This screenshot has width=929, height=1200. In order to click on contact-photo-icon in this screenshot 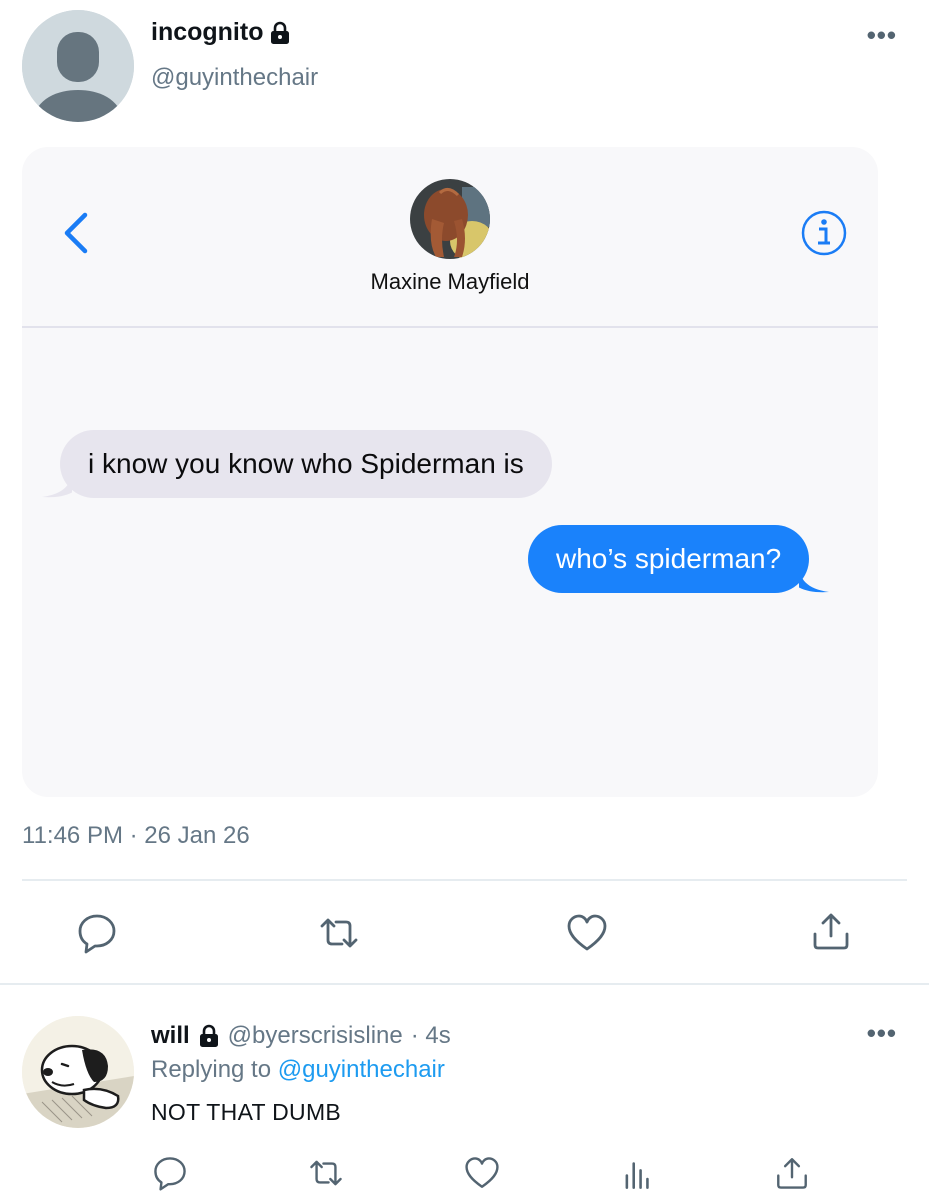, I will do `click(450, 219)`.